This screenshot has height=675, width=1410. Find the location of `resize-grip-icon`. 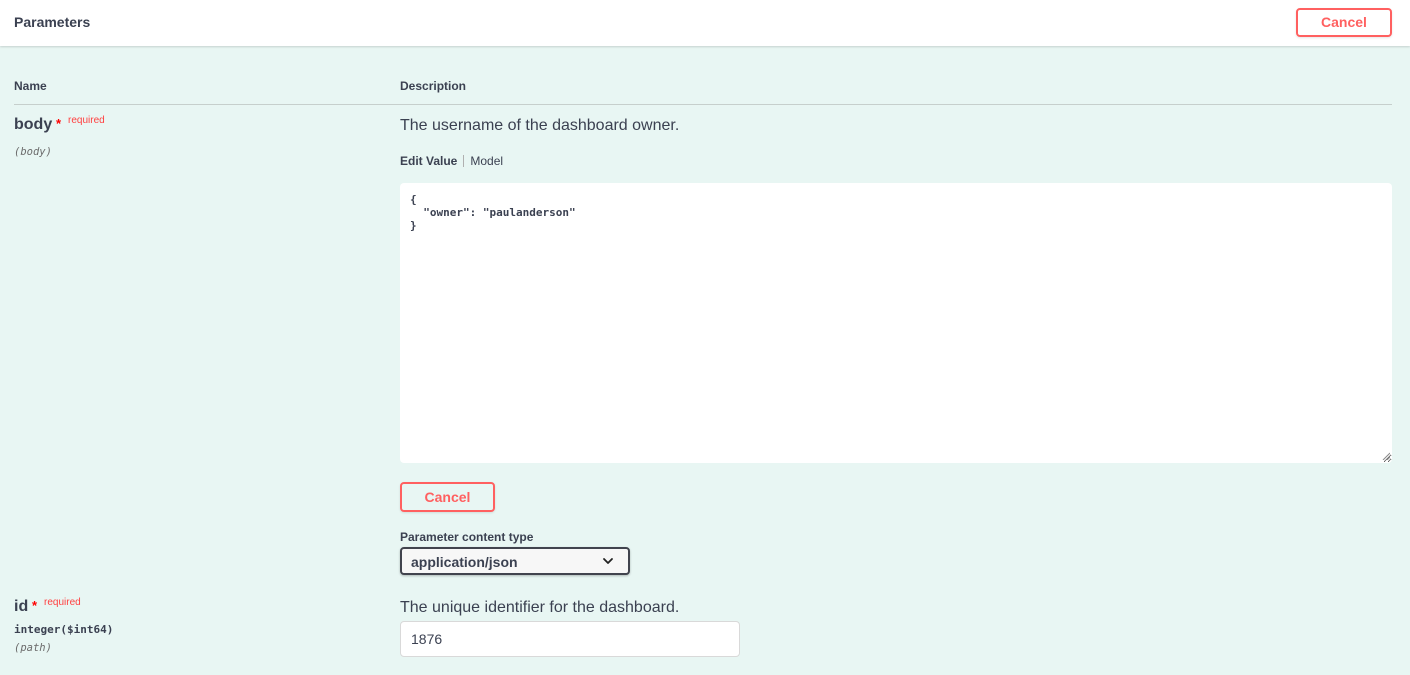

resize-grip-icon is located at coordinates (1386, 456).